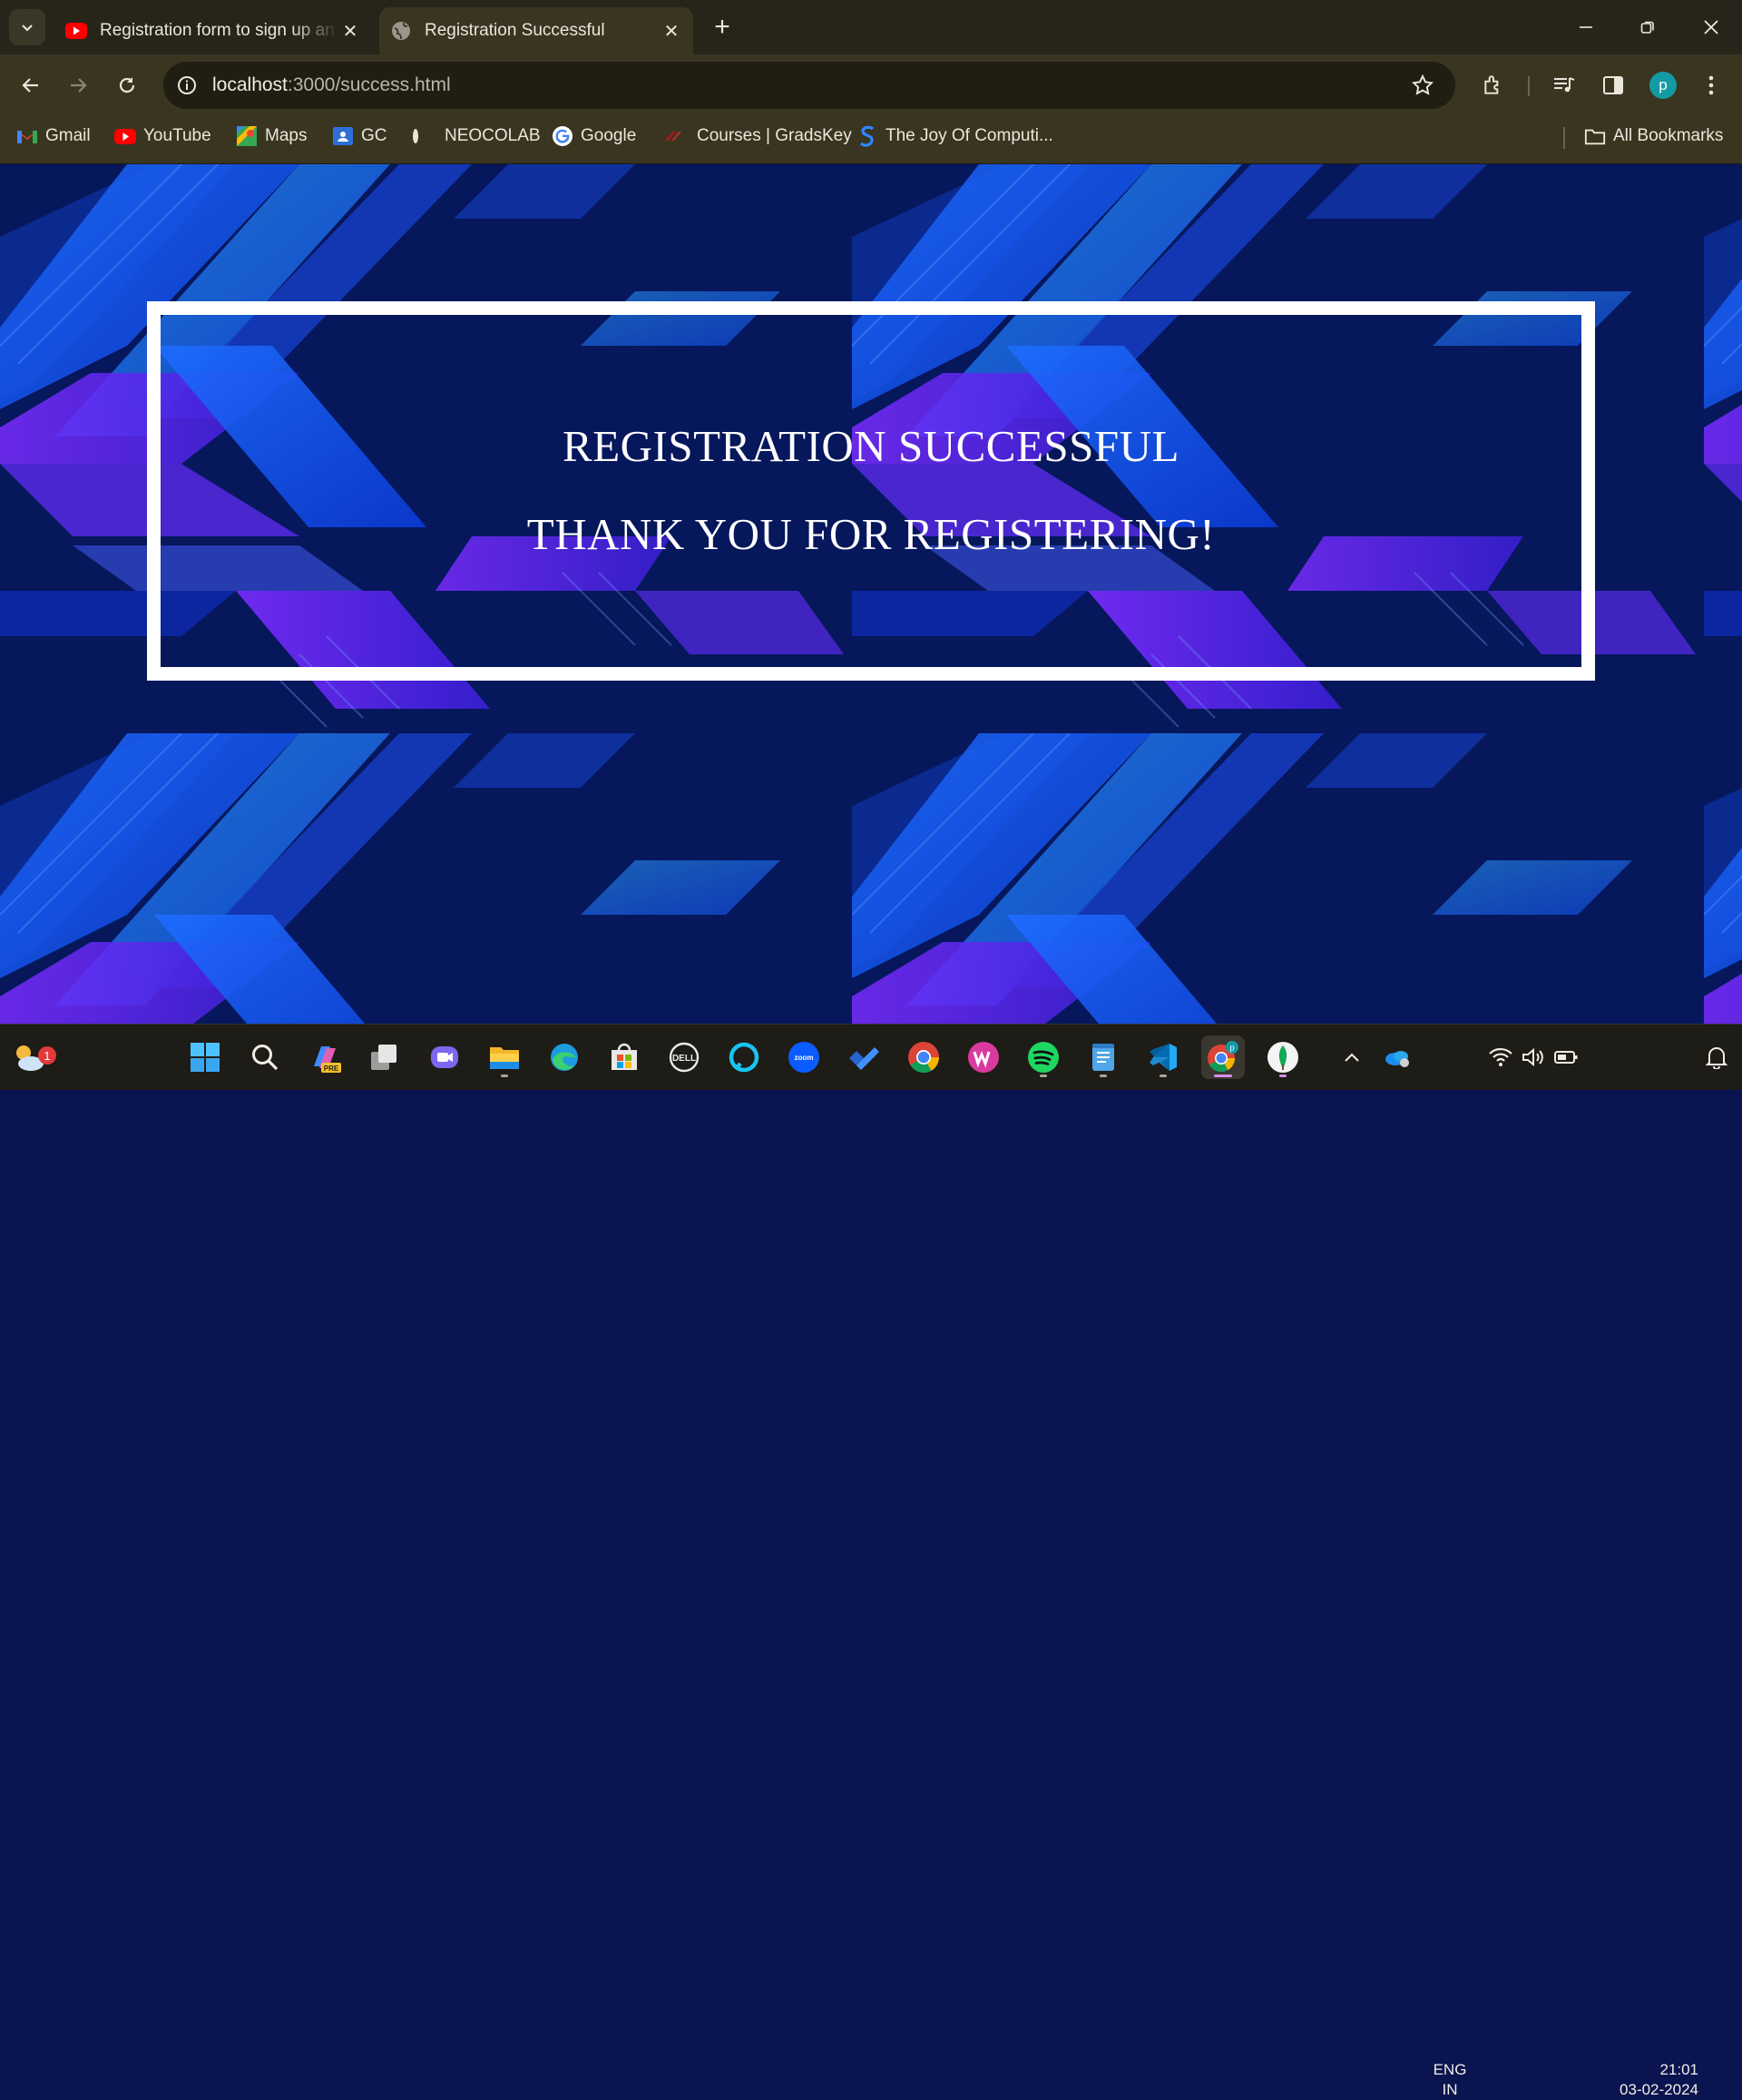  I want to click on language-indicator: ENG IN, so click(1449, 2080).